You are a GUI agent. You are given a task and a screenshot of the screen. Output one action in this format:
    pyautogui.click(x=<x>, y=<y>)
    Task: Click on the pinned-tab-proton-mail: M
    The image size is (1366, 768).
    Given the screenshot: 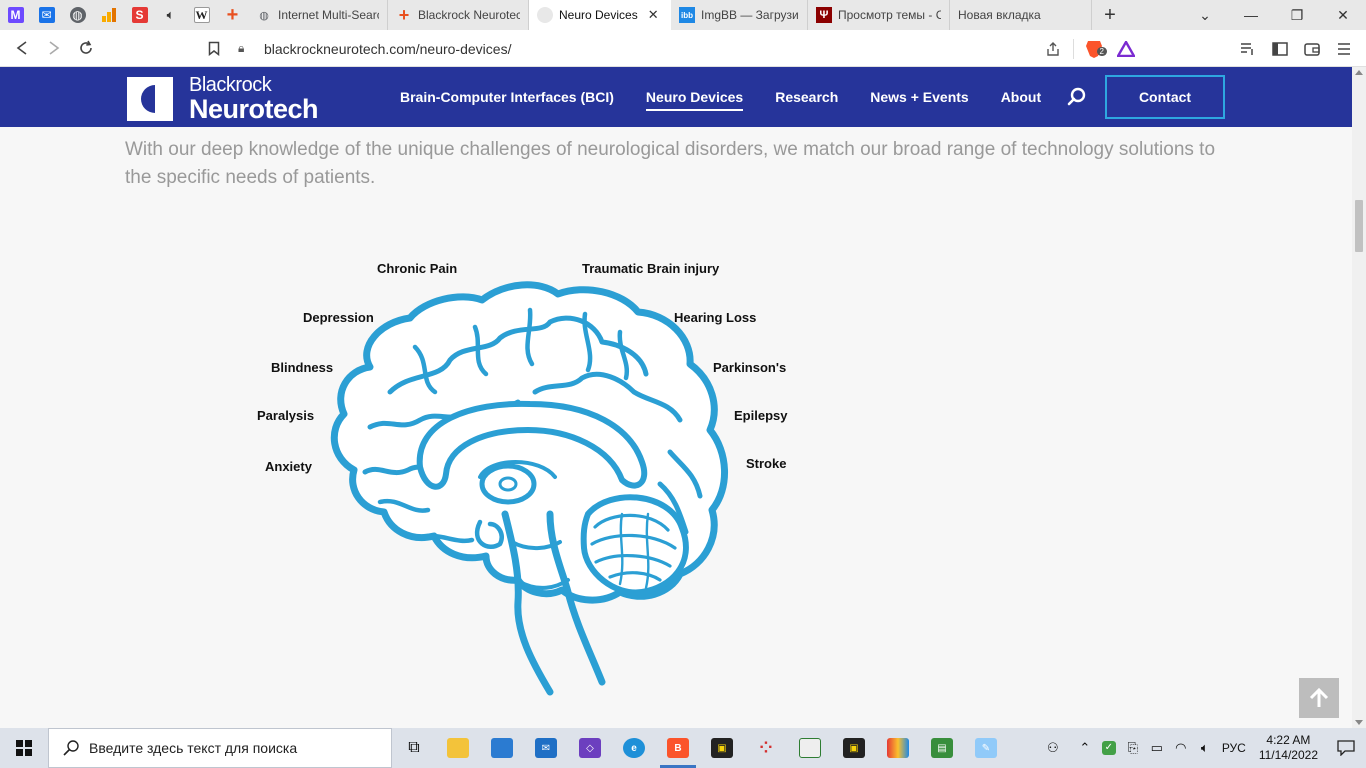 What is the action you would take?
    pyautogui.click(x=15, y=15)
    